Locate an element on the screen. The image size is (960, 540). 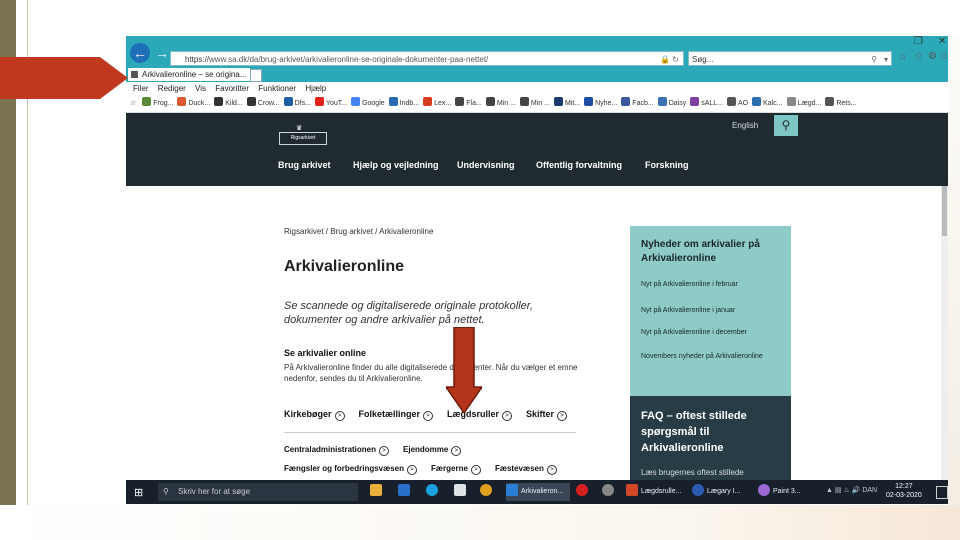
news-link: Nyt på Arkivalieronline i december is located at coordinates (713, 333).